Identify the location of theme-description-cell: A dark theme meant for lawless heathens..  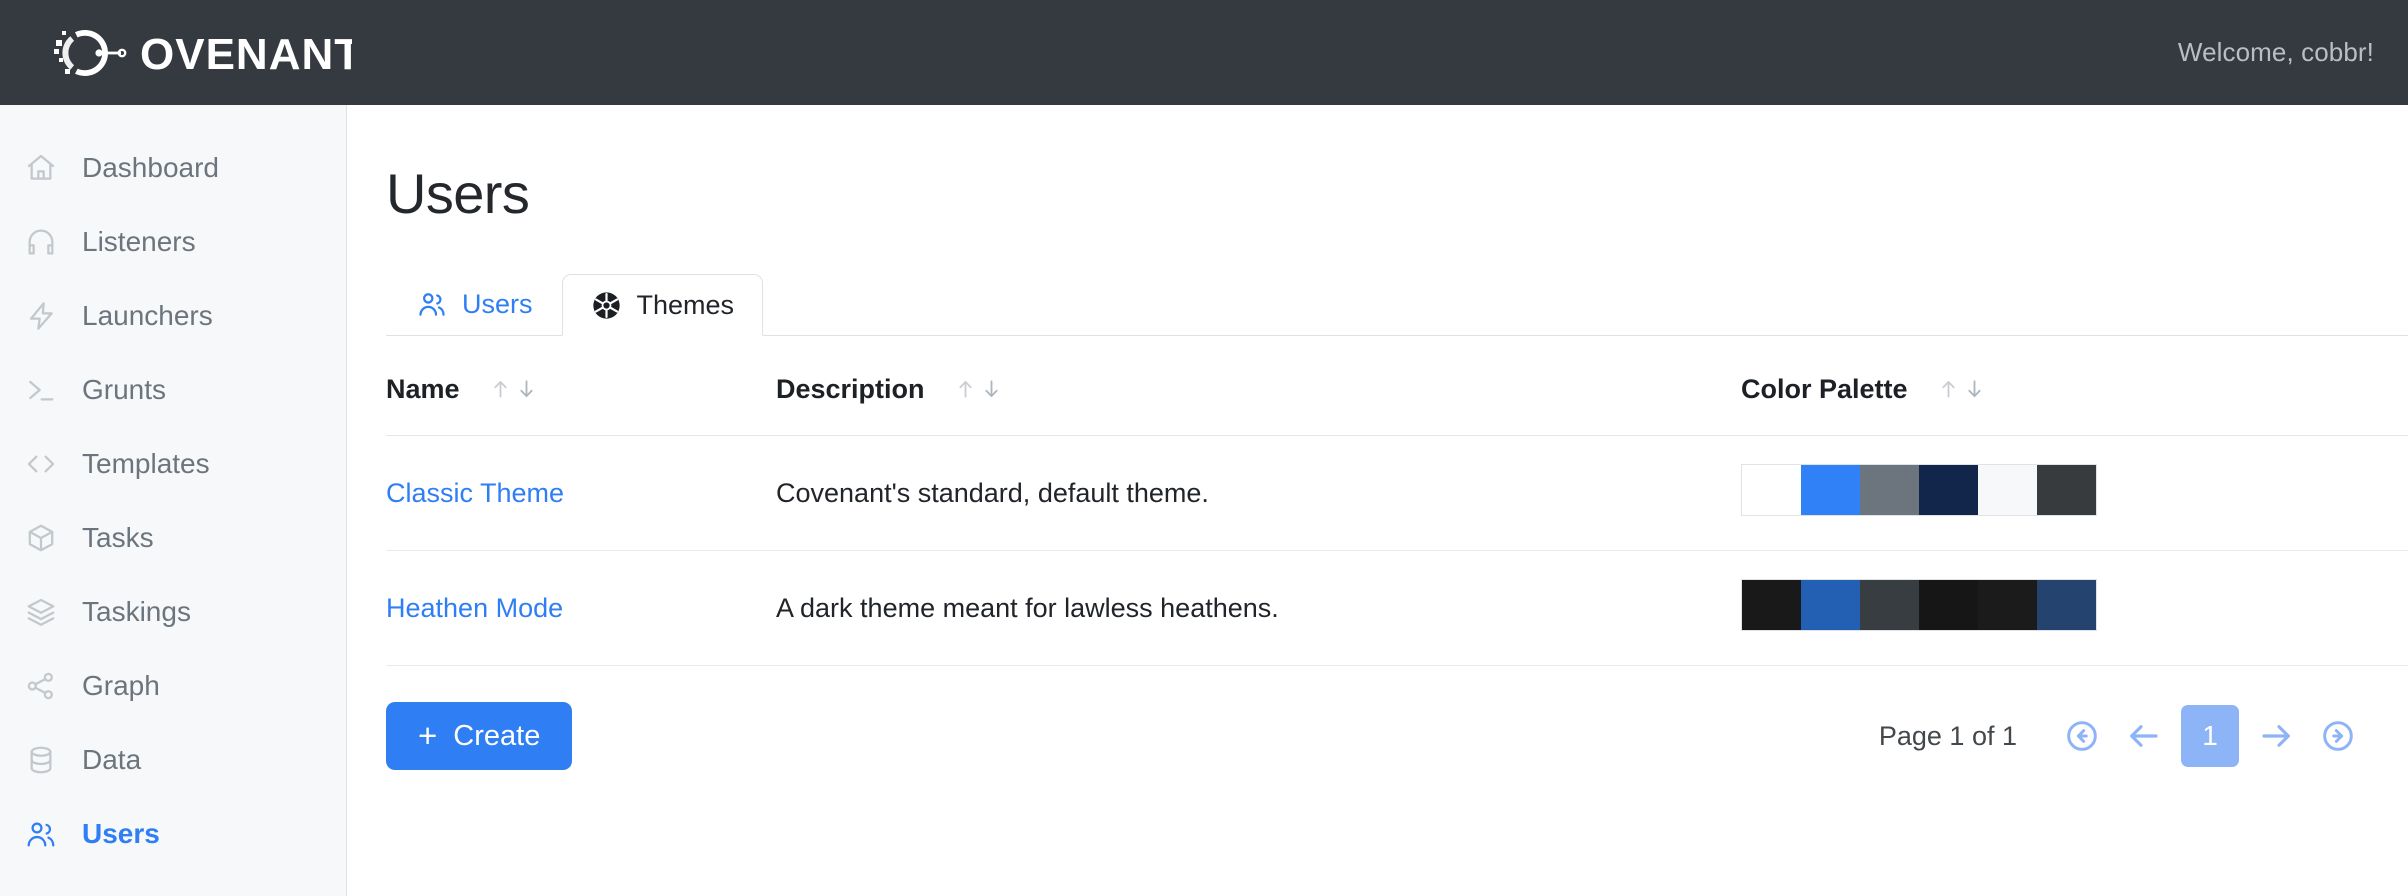
(1258, 608).